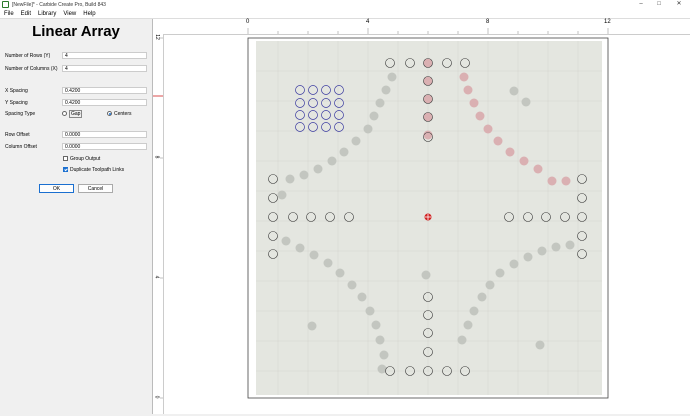 The height and width of the screenshot is (416, 690). Describe the element at coordinates (5, 4) in the screenshot. I see `app-icon` at that location.